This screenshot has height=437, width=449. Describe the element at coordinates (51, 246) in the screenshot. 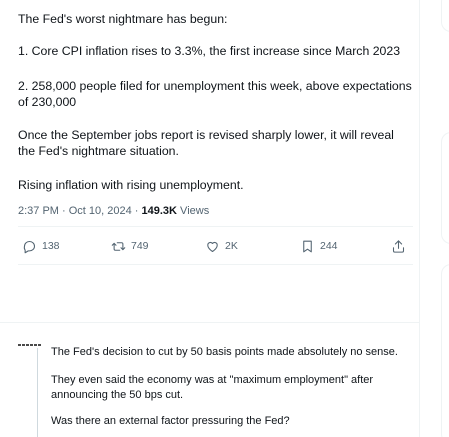

I see `reply-count: 138` at that location.